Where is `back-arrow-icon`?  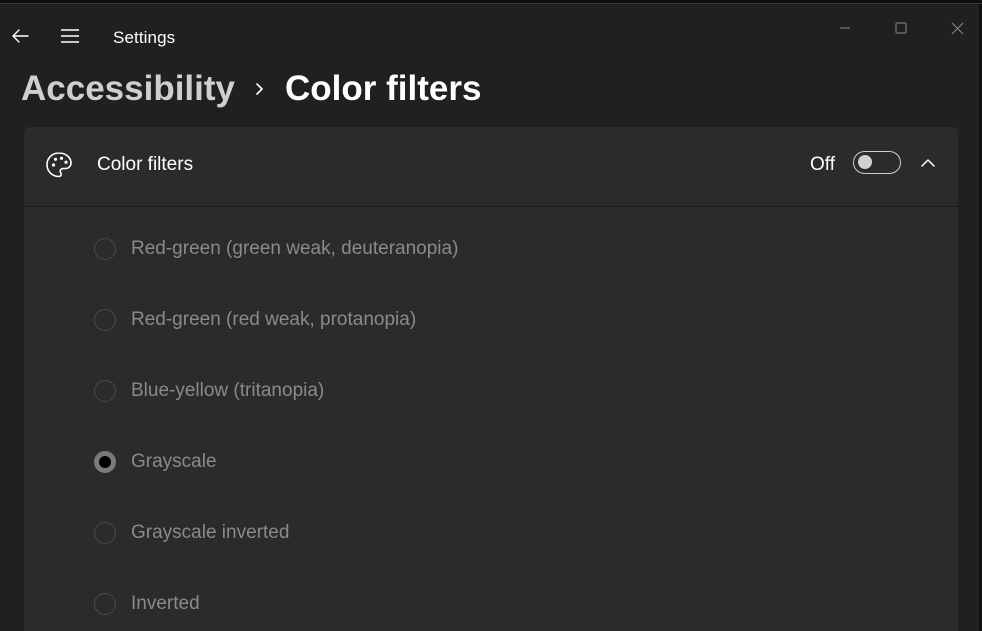 back-arrow-icon is located at coordinates (20, 36).